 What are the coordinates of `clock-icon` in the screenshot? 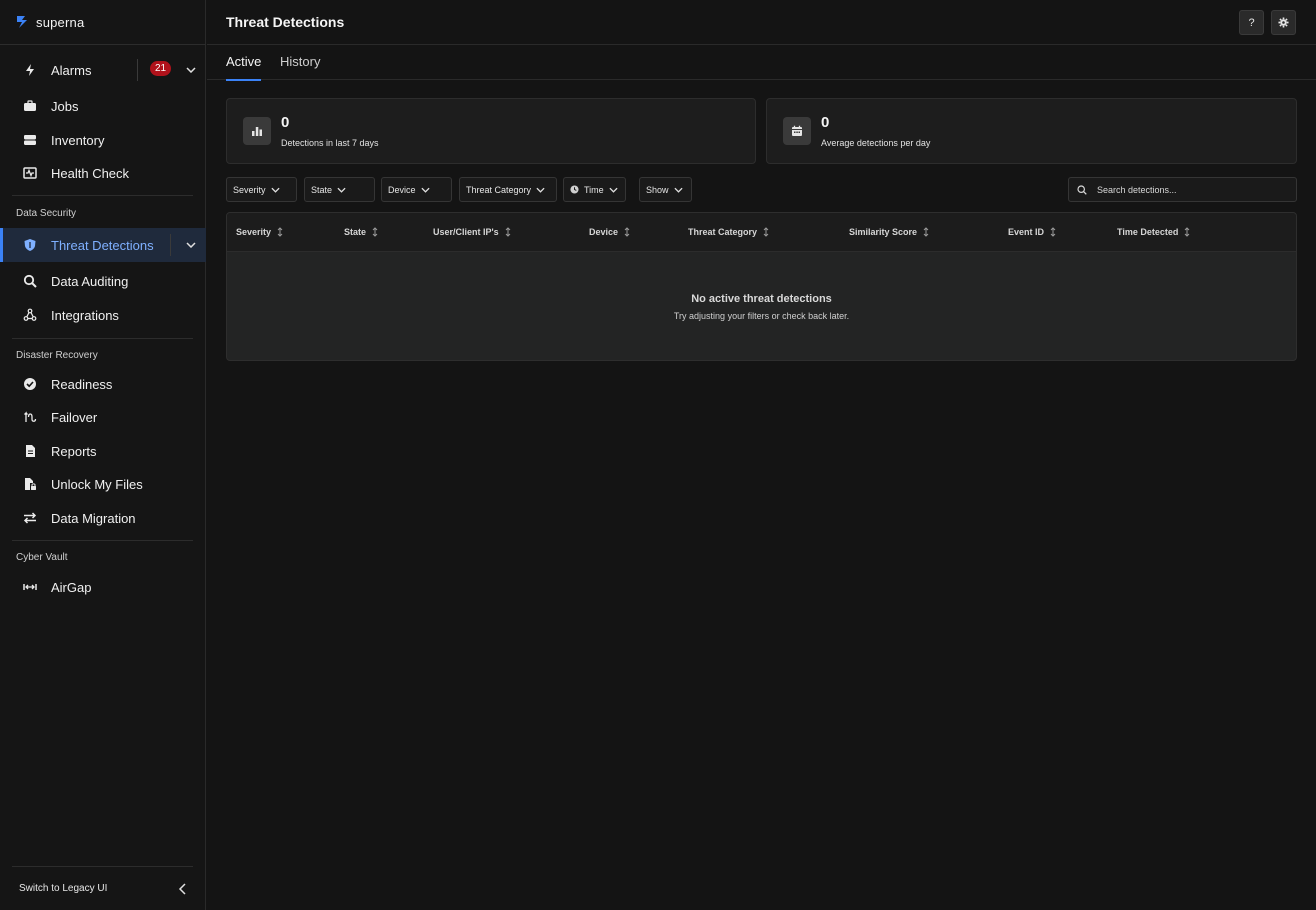 It's located at (574, 189).